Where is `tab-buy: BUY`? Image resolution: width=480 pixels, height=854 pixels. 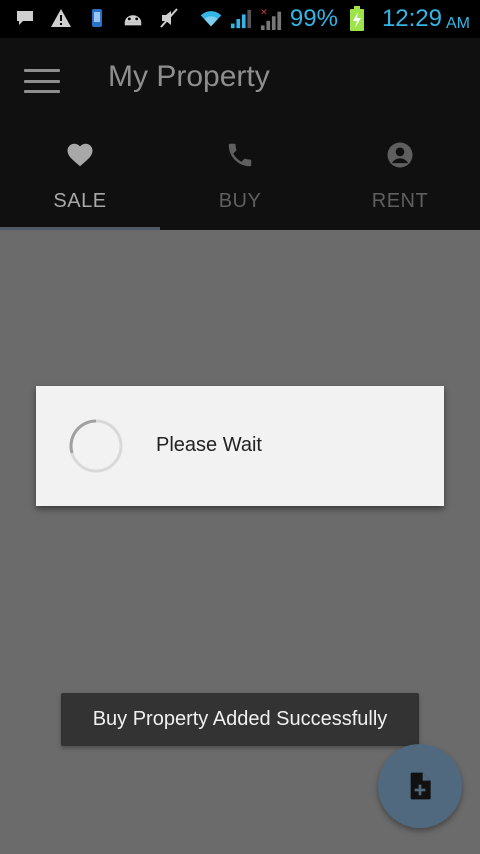 tab-buy: BUY is located at coordinates (240, 179).